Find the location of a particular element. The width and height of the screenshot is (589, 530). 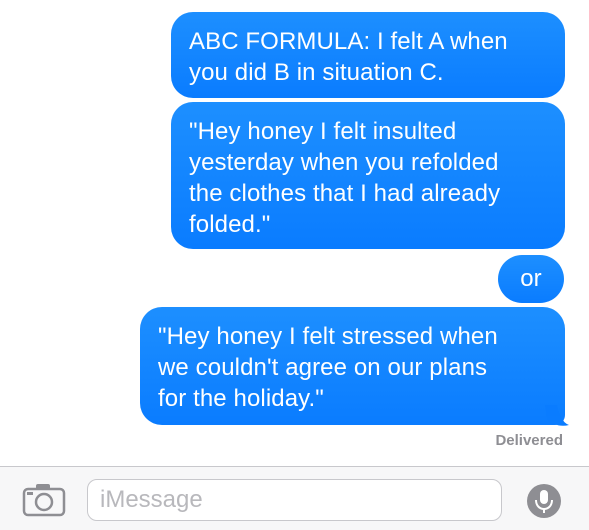

message-input is located at coordinates (294, 500).